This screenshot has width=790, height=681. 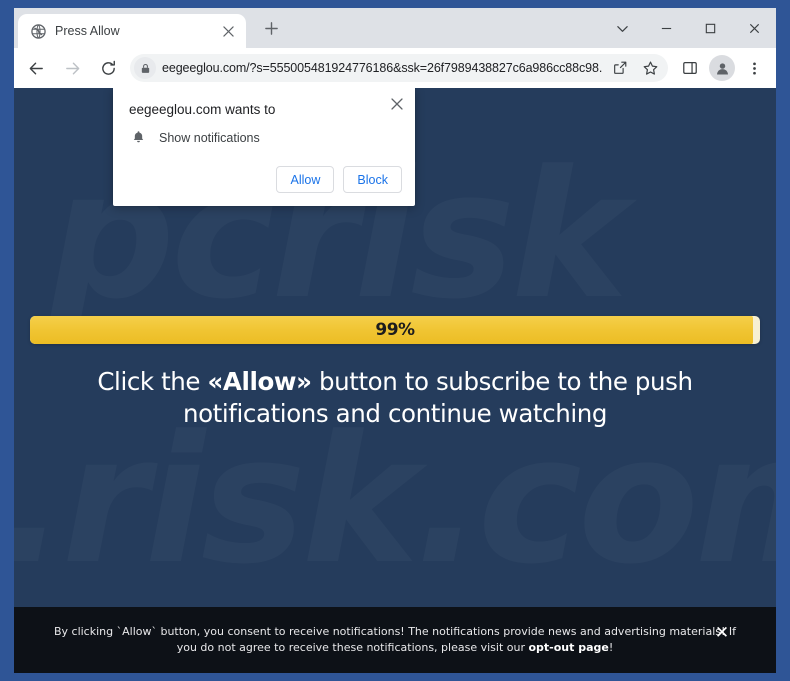 What do you see at coordinates (108, 68) in the screenshot?
I see `reload-button` at bounding box center [108, 68].